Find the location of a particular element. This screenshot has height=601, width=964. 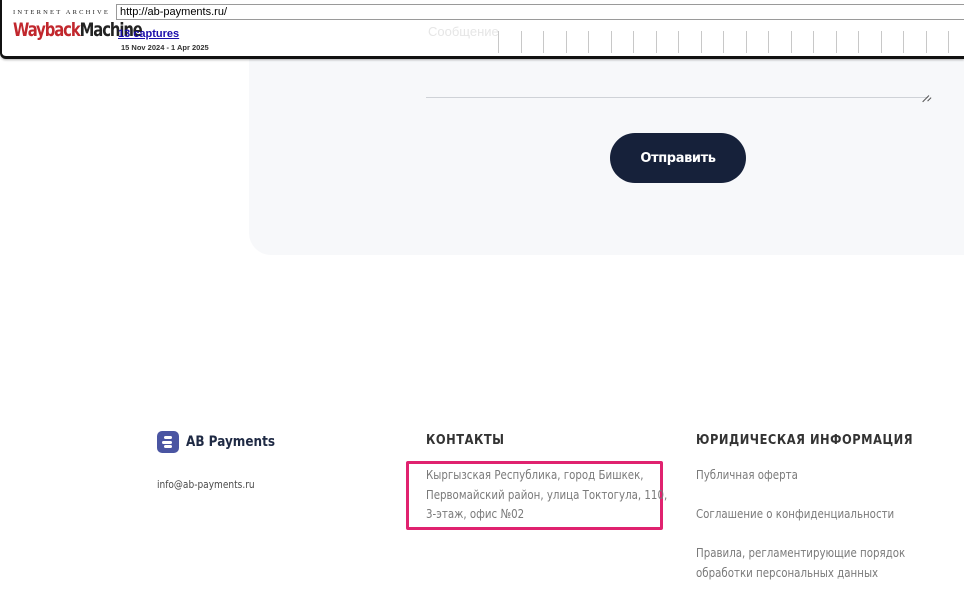

address-line: 3-этаж, офис №02 is located at coordinates (475, 513).